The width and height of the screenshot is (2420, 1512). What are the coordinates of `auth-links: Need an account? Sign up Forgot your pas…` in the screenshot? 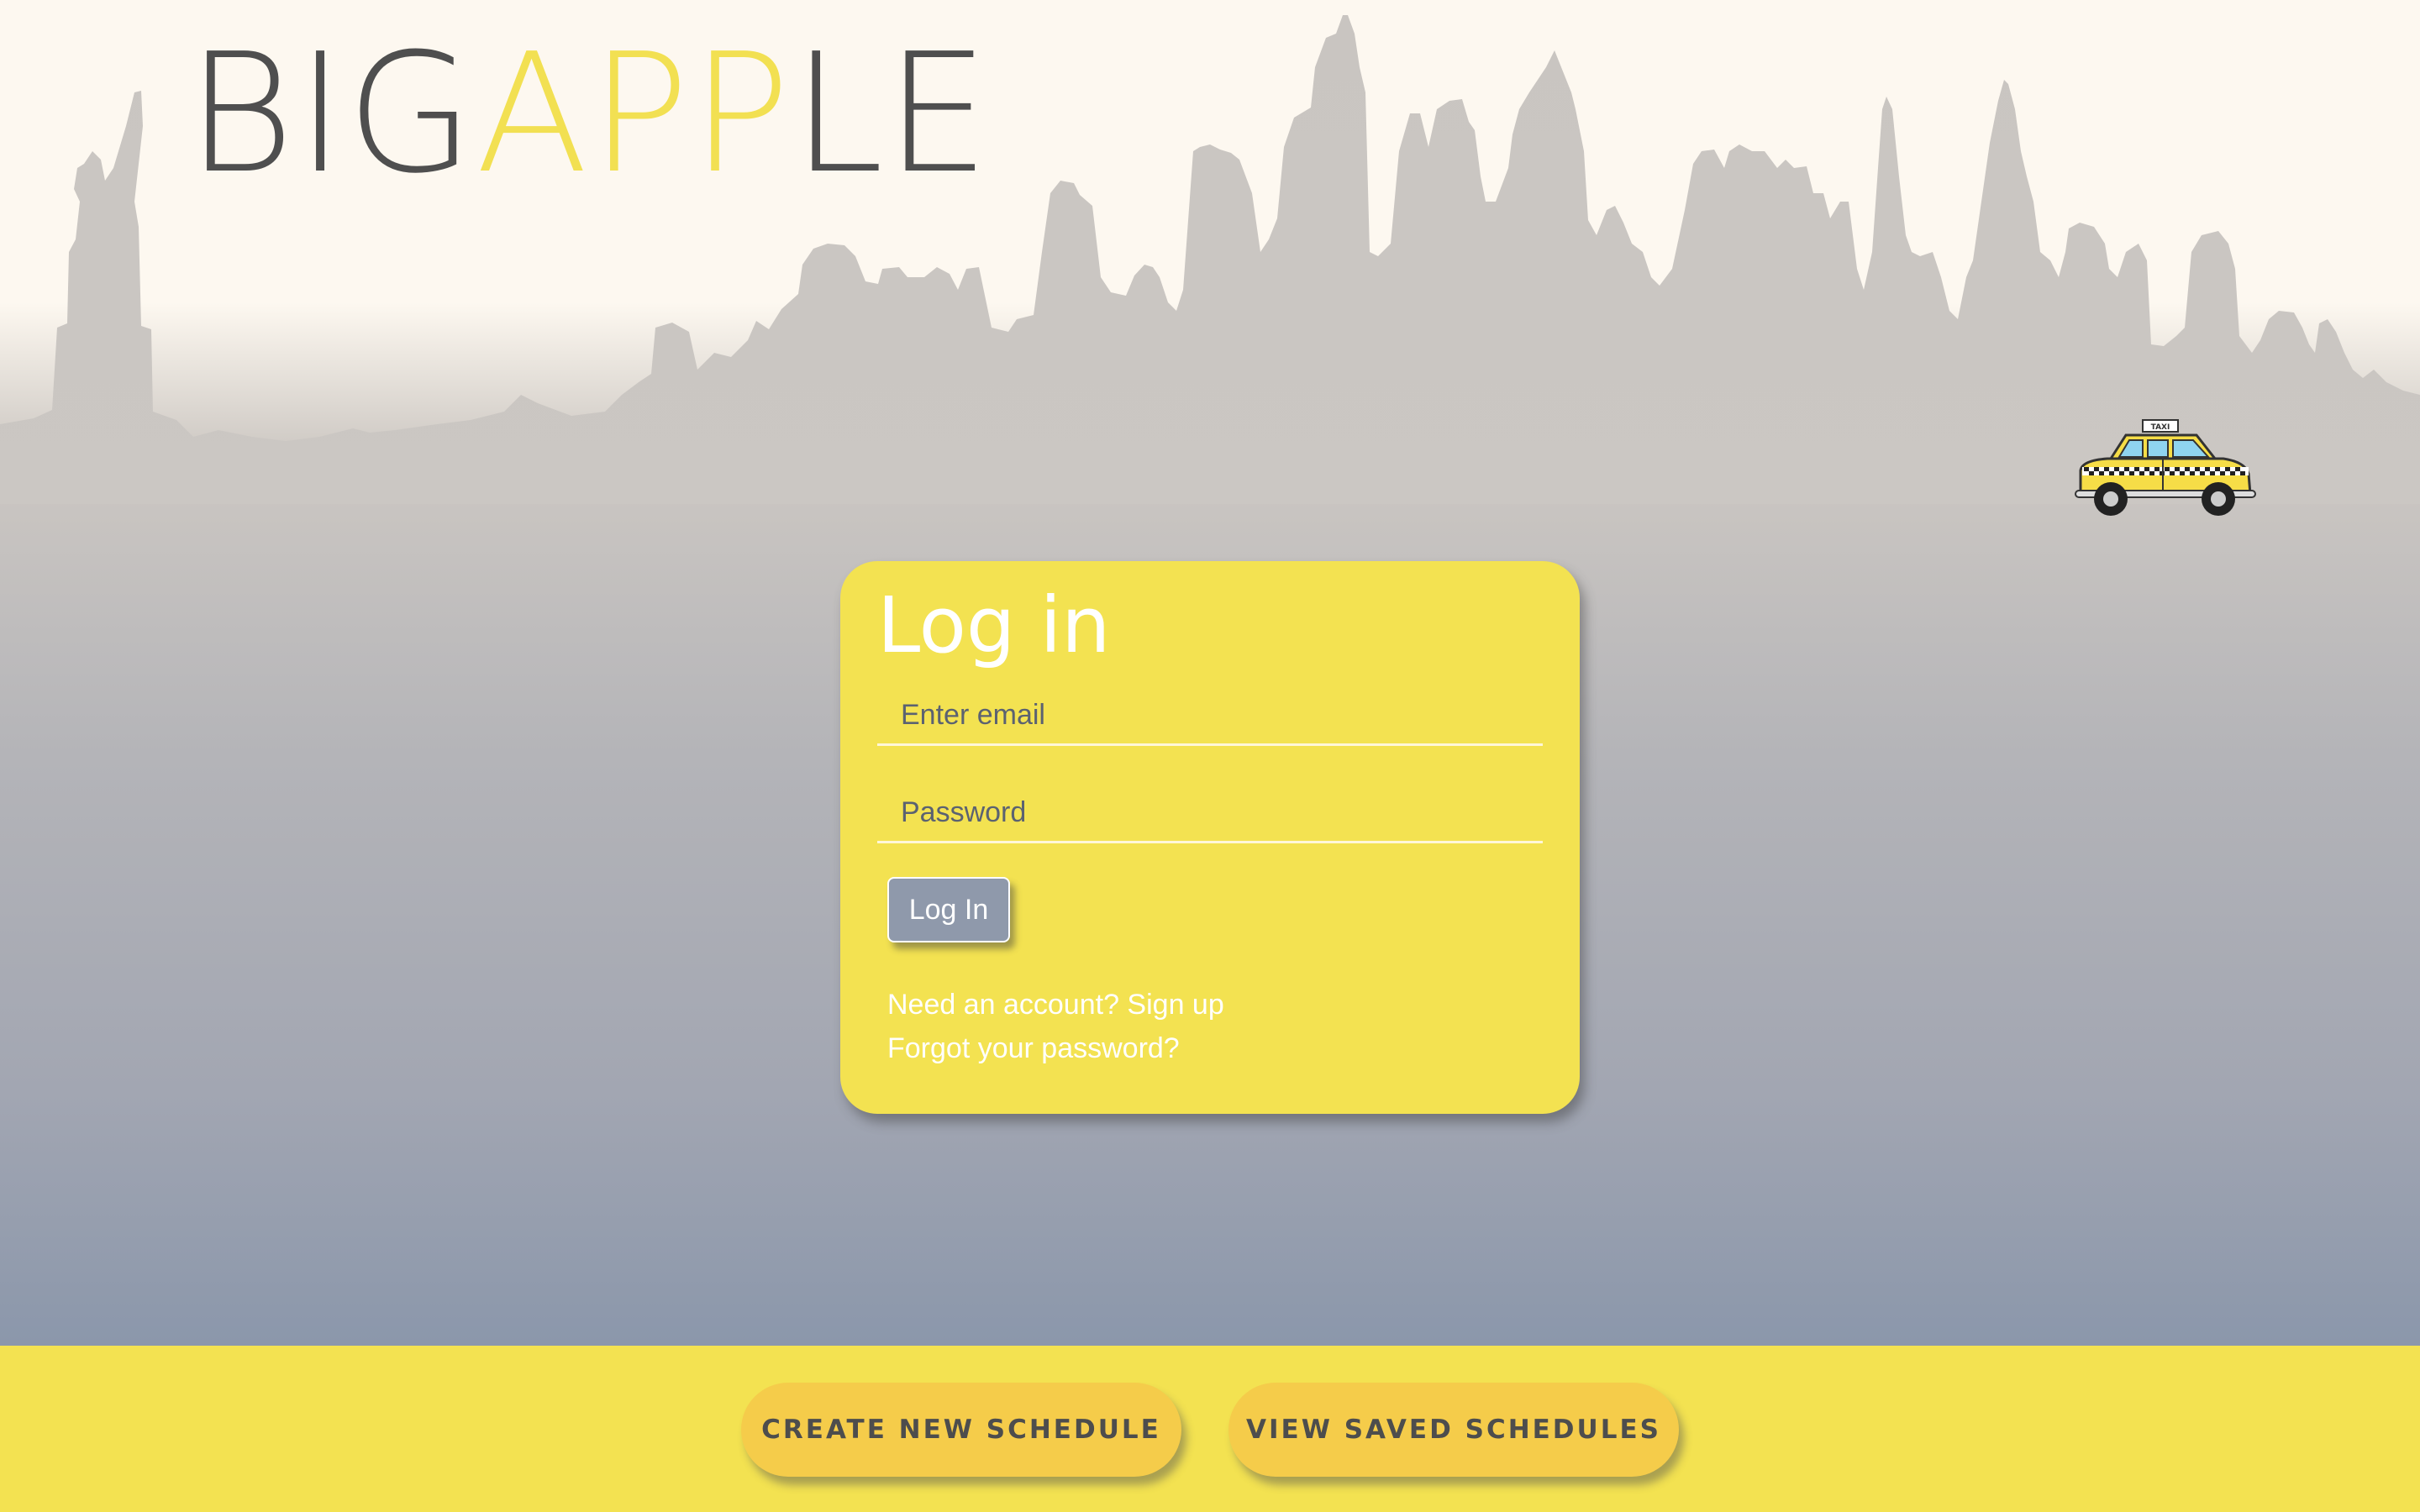 It's located at (1055, 1026).